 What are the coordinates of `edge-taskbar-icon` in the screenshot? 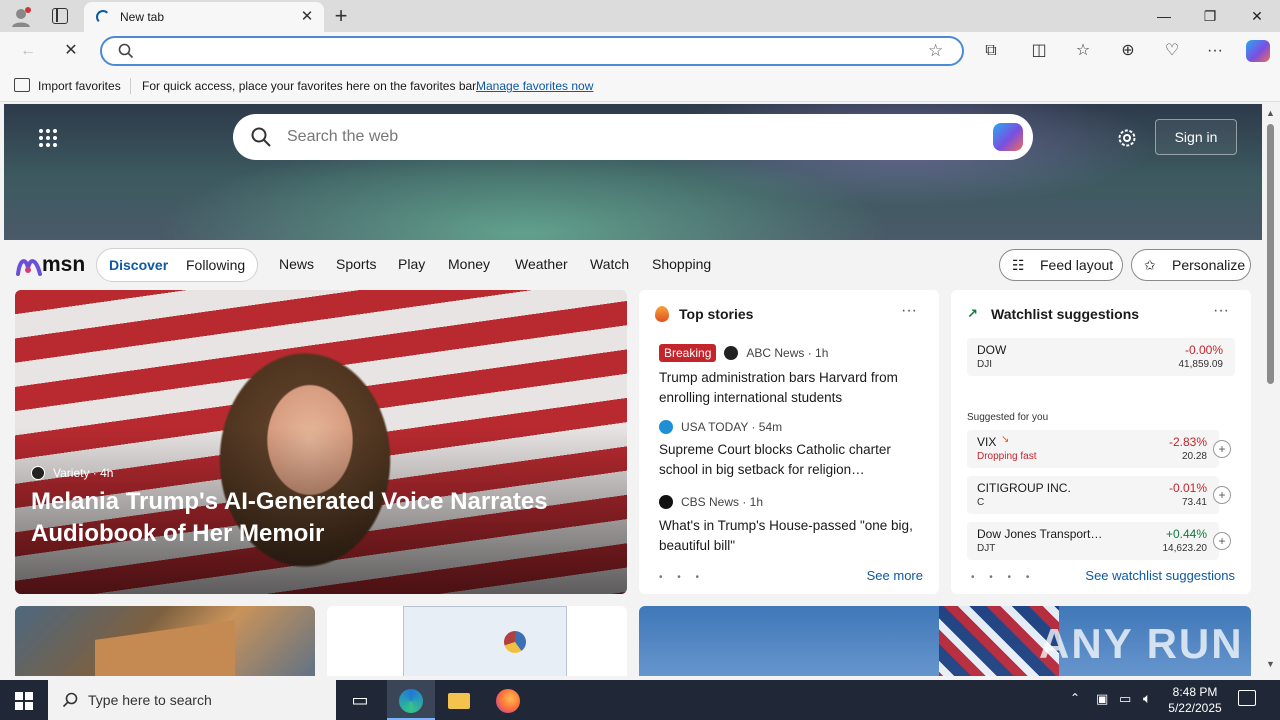 It's located at (411, 700).